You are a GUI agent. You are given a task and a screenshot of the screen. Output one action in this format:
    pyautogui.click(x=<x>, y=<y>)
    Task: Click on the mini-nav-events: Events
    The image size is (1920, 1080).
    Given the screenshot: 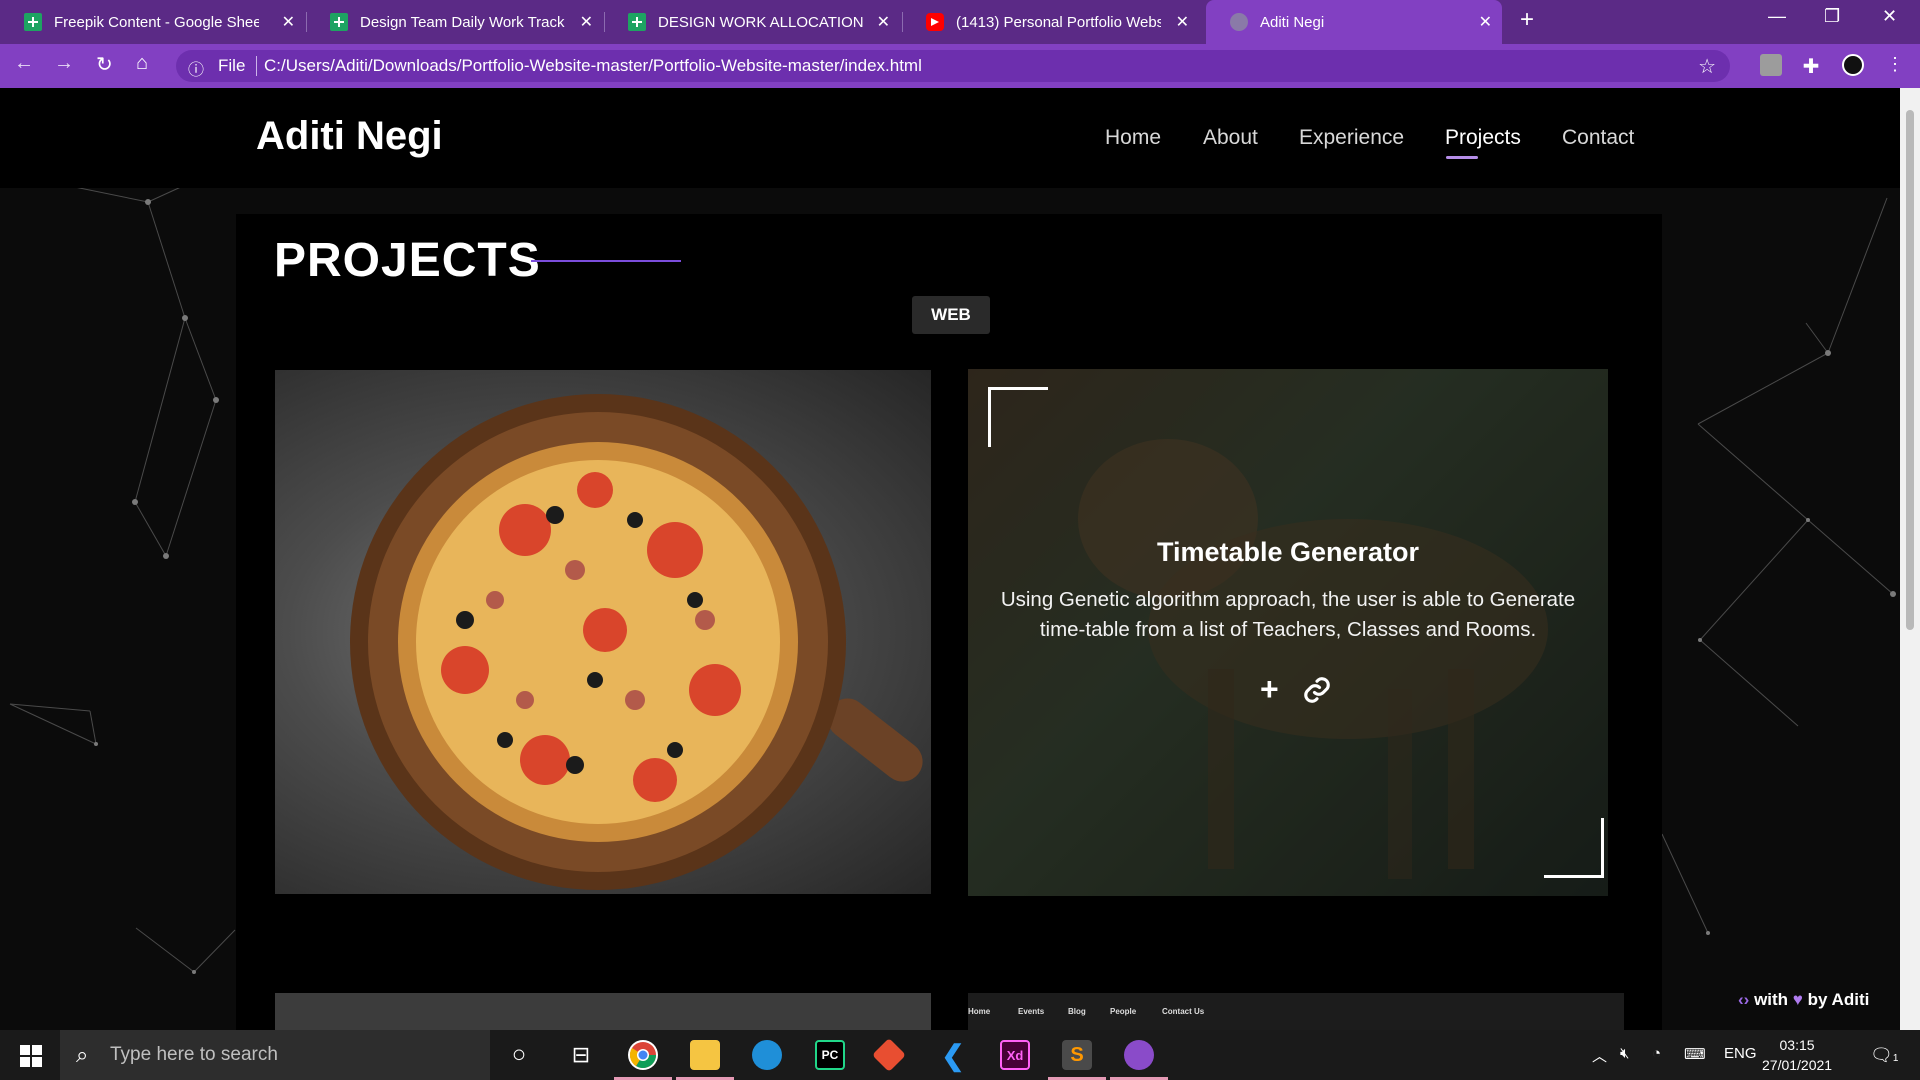 What is the action you would take?
    pyautogui.click(x=1031, y=1011)
    